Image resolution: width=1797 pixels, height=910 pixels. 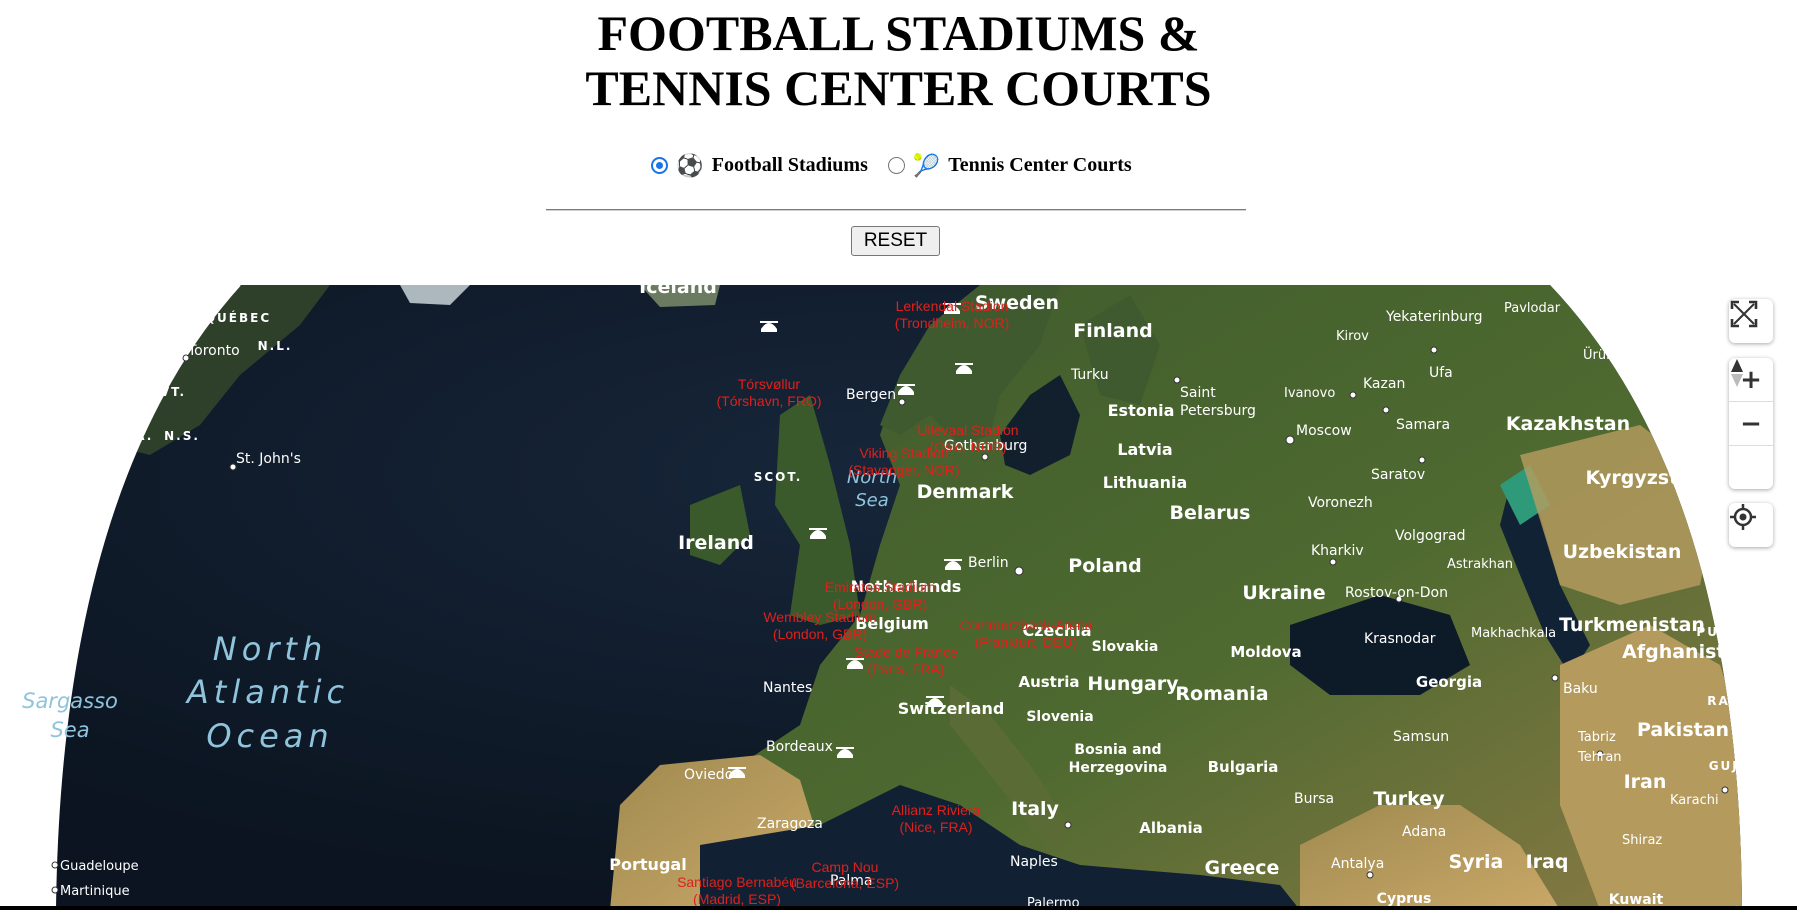 I want to click on region-label: LAD., so click(x=1726, y=567).